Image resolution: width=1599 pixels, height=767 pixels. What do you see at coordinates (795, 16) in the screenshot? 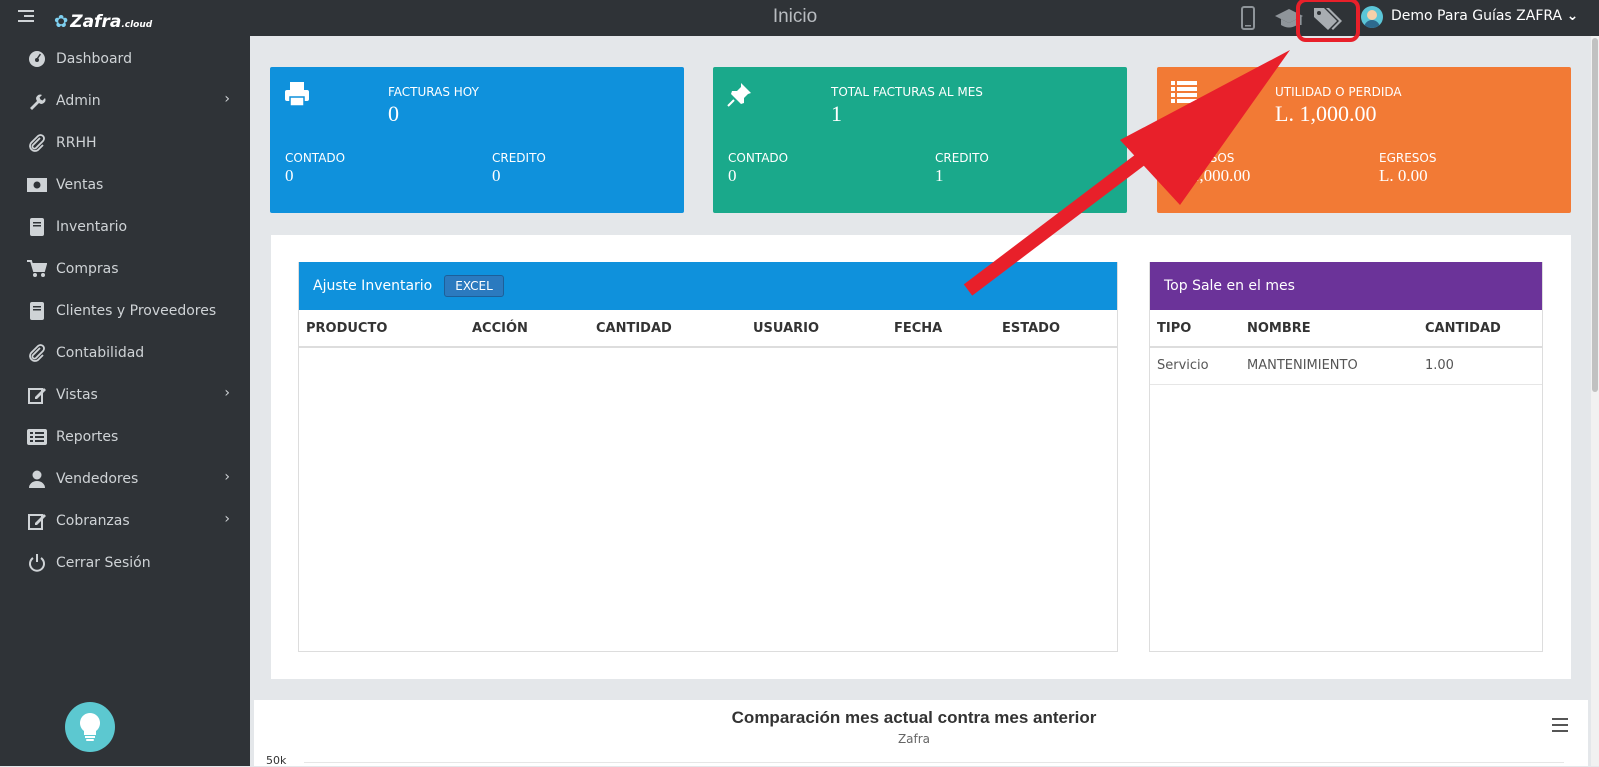
I see `page-title: Inicio` at bounding box center [795, 16].